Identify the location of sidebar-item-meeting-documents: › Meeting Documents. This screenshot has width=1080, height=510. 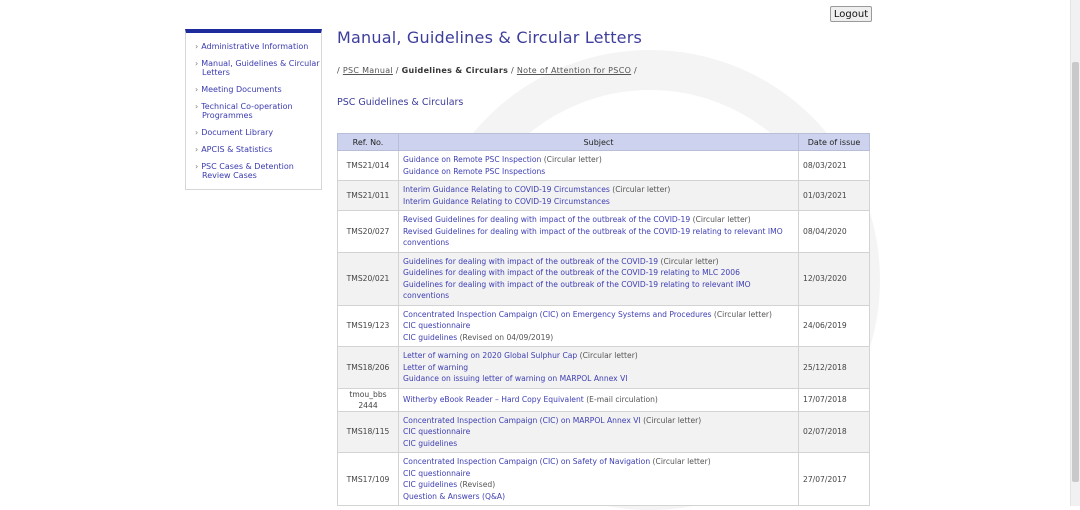
(253, 89).